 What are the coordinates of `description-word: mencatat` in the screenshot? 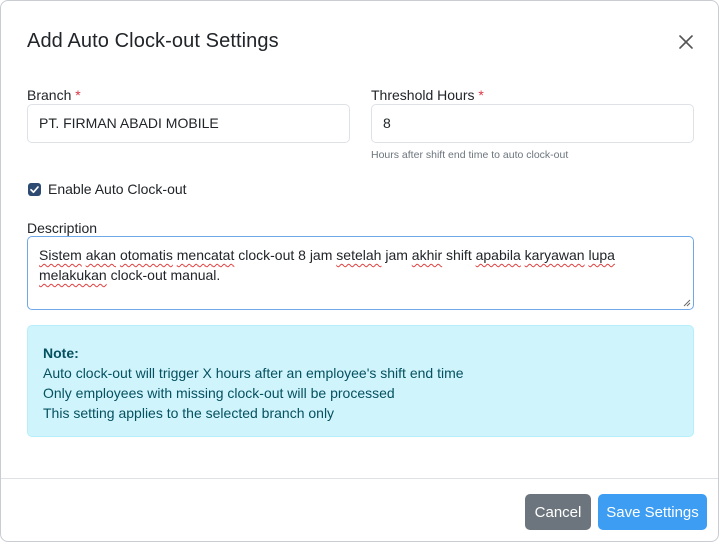 It's located at (205, 255).